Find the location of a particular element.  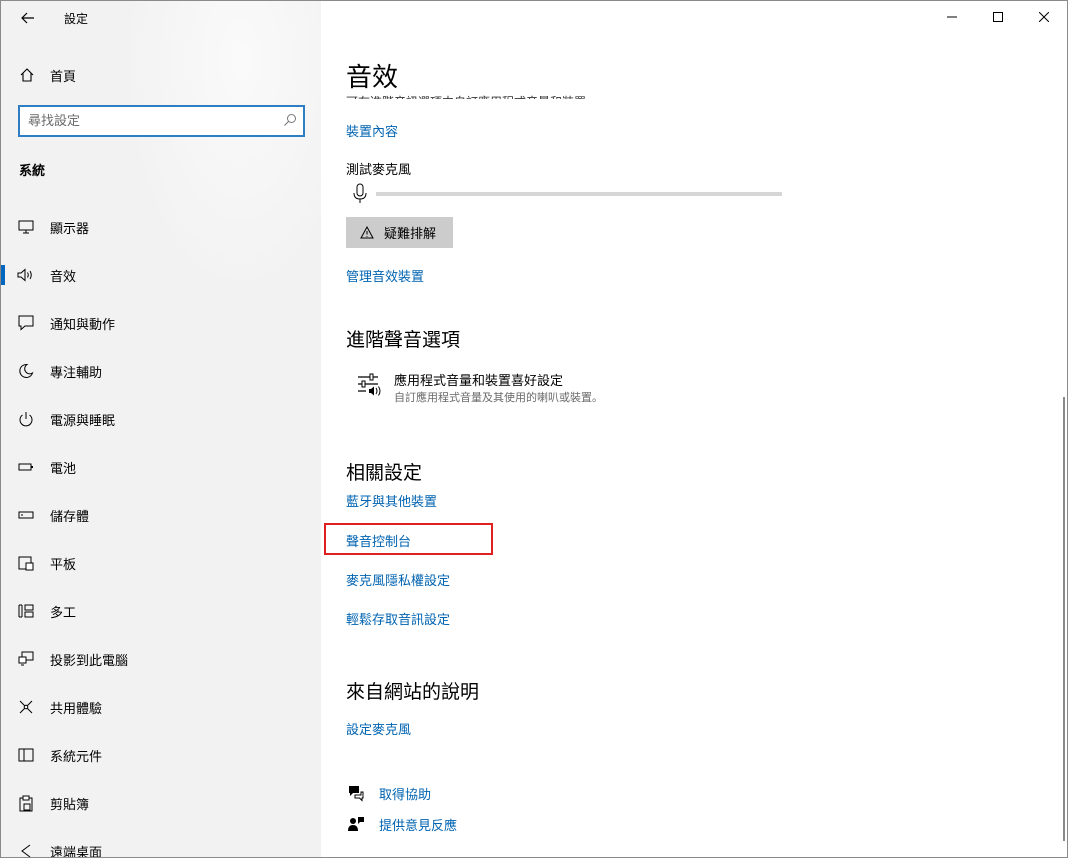

sidebar-item-power-sleep: 電源與睡眠 is located at coordinates (161, 419).